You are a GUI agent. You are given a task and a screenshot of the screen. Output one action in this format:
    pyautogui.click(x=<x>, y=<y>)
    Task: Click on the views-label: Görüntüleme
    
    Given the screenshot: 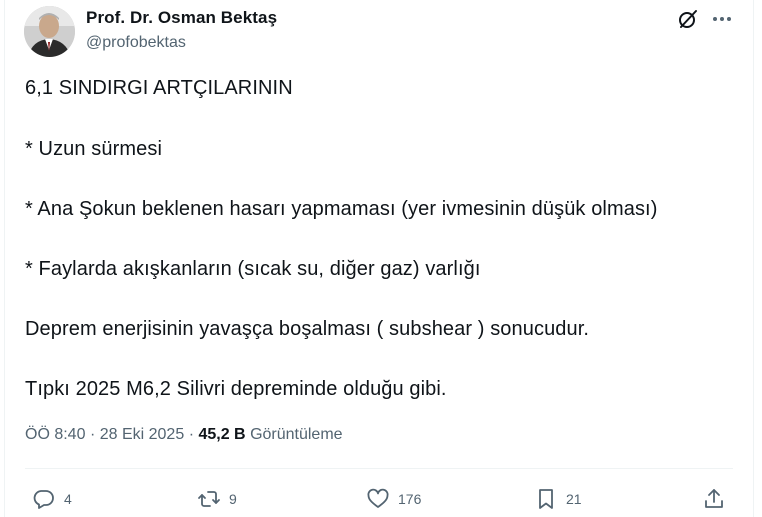 What is the action you would take?
    pyautogui.click(x=296, y=434)
    